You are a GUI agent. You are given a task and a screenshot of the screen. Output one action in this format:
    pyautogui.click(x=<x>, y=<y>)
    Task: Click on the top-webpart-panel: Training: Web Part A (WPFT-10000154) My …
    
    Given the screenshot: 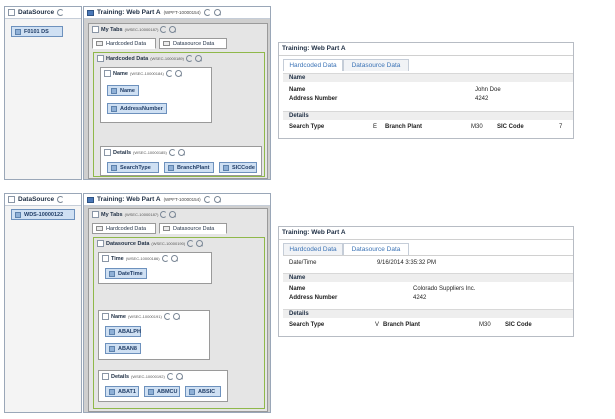 What is the action you would take?
    pyautogui.click(x=177, y=93)
    